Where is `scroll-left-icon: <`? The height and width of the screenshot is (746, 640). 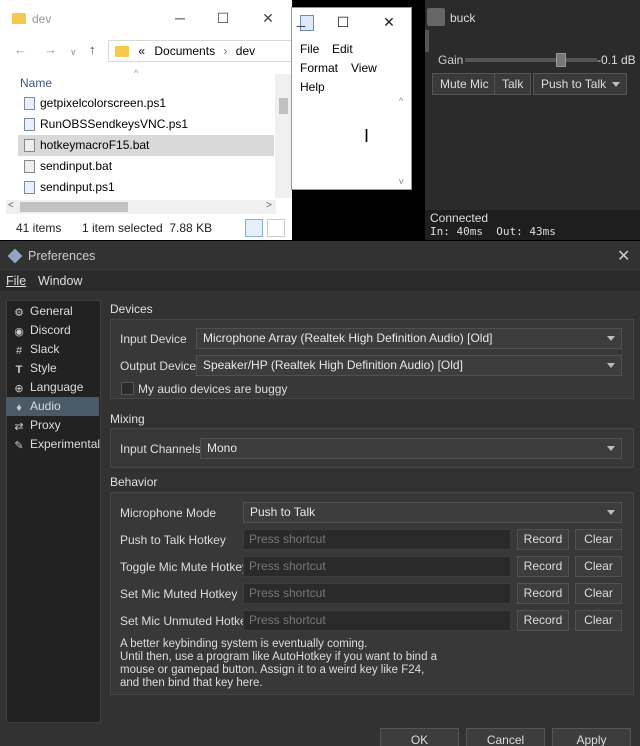 scroll-left-icon: < is located at coordinates (11, 205).